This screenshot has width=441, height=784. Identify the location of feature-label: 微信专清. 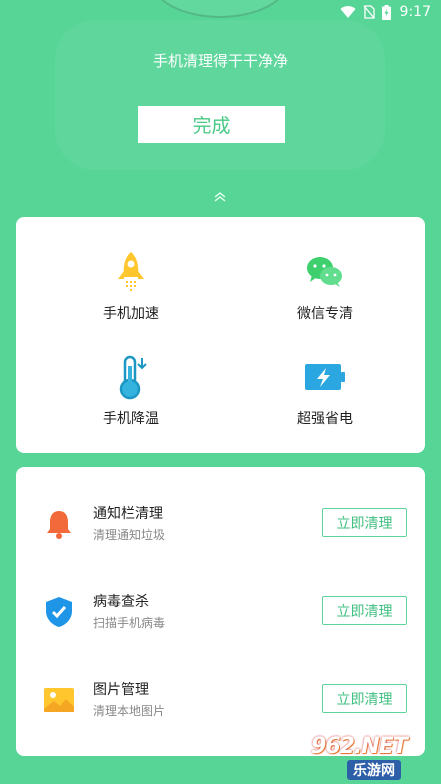
(325, 314).